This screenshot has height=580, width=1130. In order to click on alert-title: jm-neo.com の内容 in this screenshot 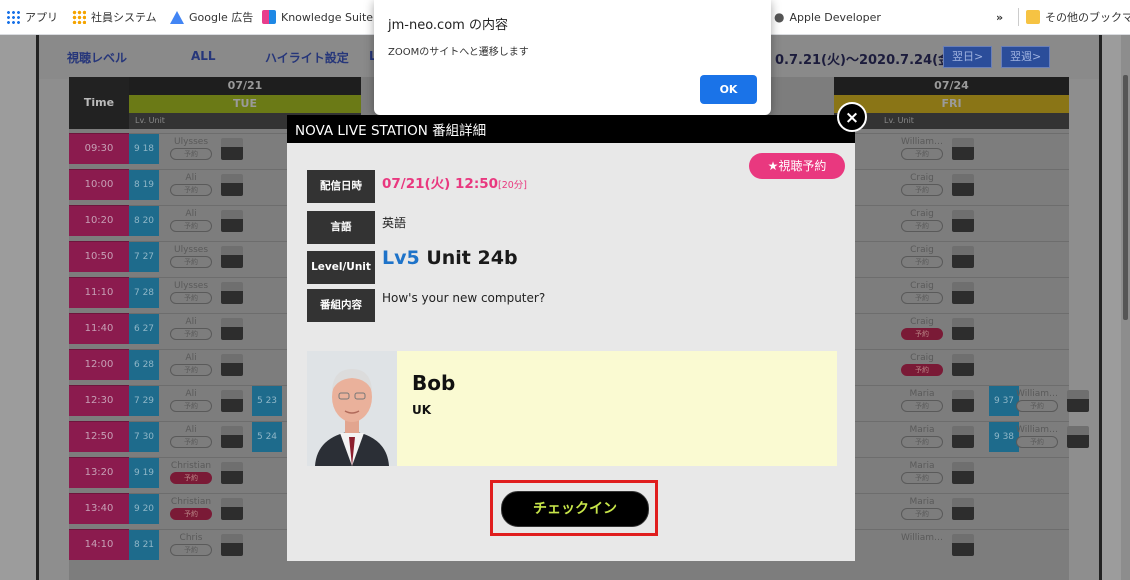, I will do `click(448, 25)`.